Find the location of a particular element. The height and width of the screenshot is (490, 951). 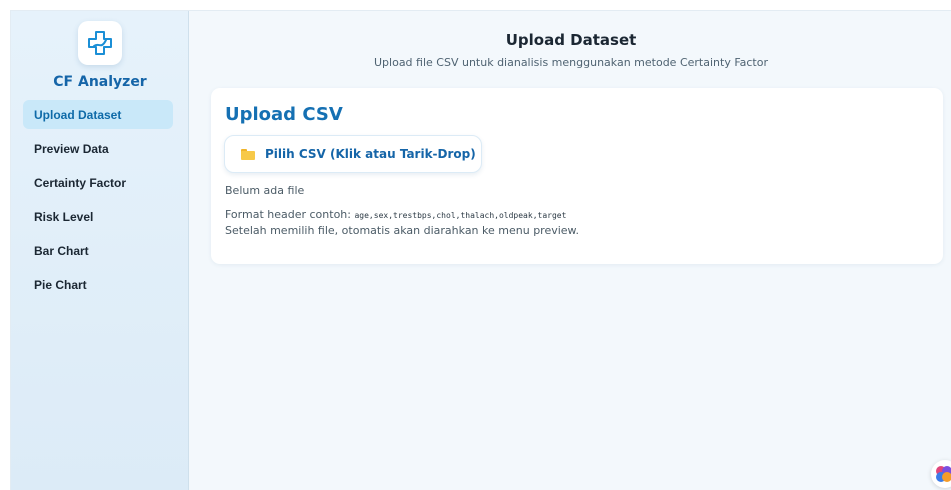

sidebar-item-upload-dataset: Upload Dataset is located at coordinates (98, 114).